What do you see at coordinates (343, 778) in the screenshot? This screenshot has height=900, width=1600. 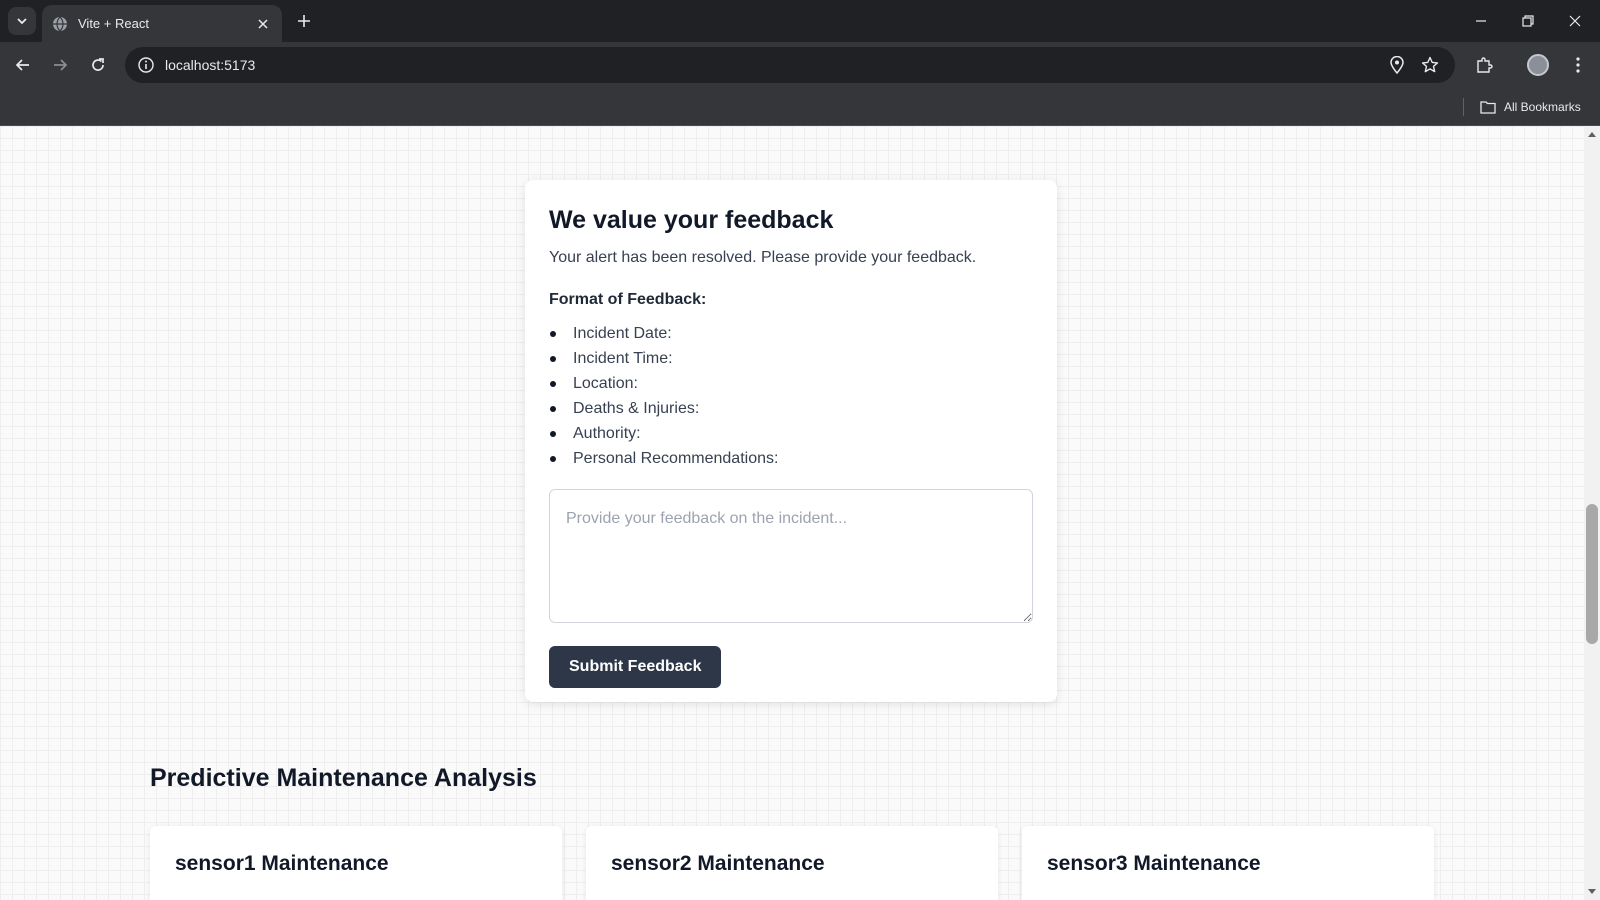 I see `maintenance-section-title: Predictive Maintenance Analysis` at bounding box center [343, 778].